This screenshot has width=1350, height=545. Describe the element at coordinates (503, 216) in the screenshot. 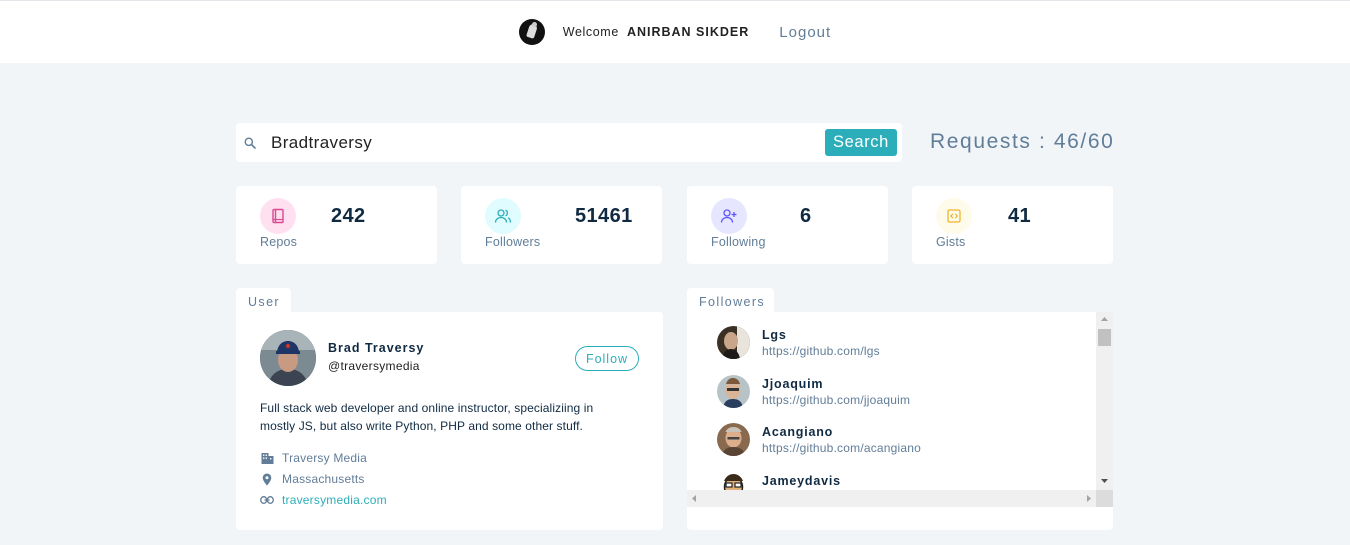

I see `users-icon` at that location.